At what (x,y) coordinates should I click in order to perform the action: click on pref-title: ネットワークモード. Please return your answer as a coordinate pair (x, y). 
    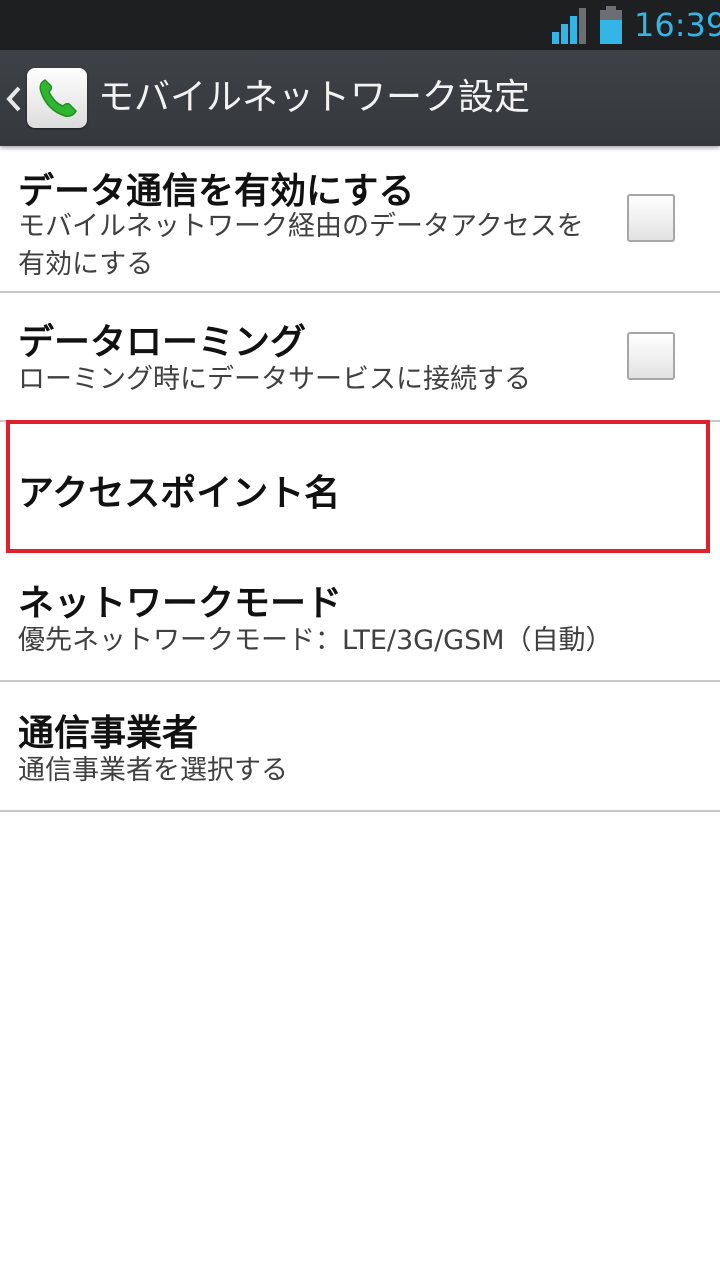
    Looking at the image, I should click on (180, 603).